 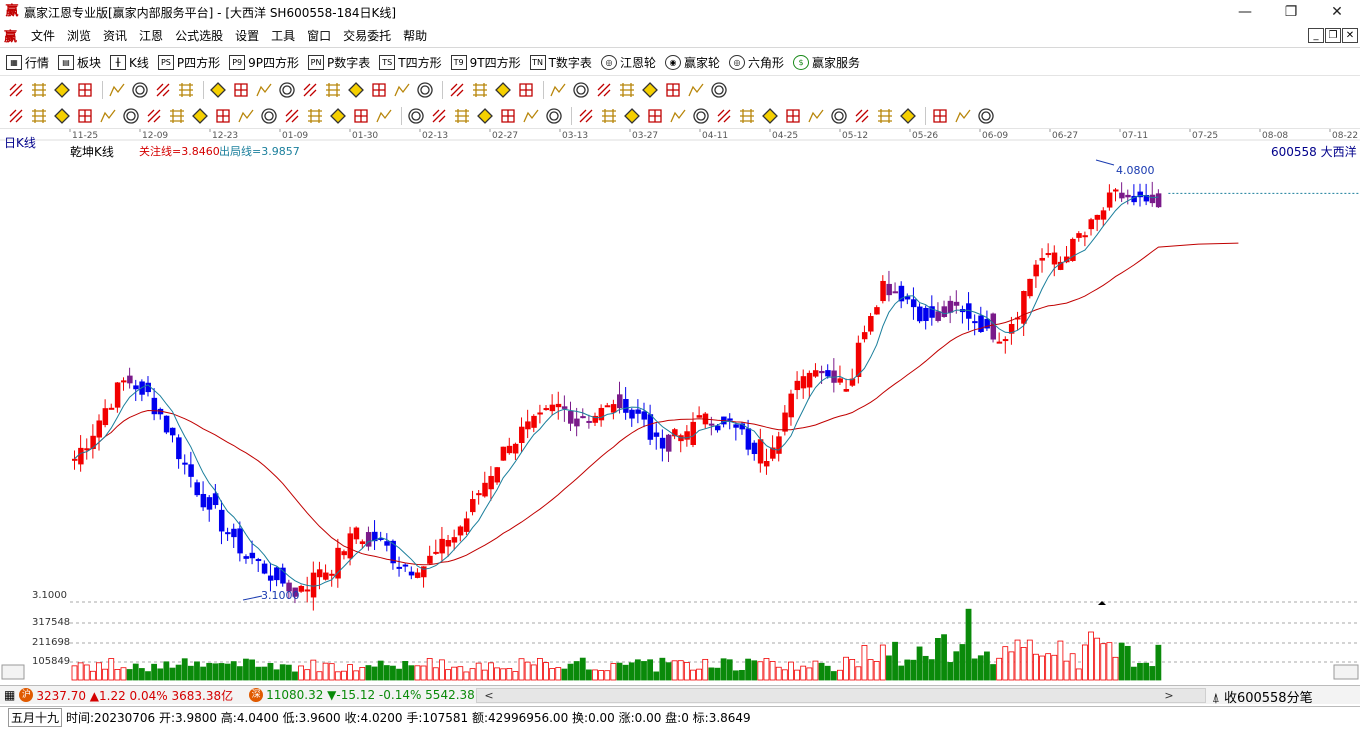 I want to click on menu-trade: 交易委托, so click(x=367, y=36).